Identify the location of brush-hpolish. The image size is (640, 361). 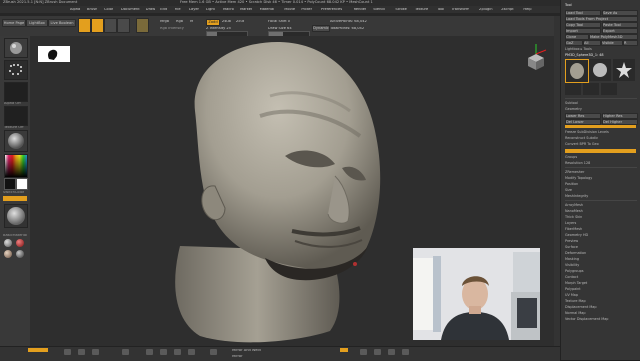
(149, 352).